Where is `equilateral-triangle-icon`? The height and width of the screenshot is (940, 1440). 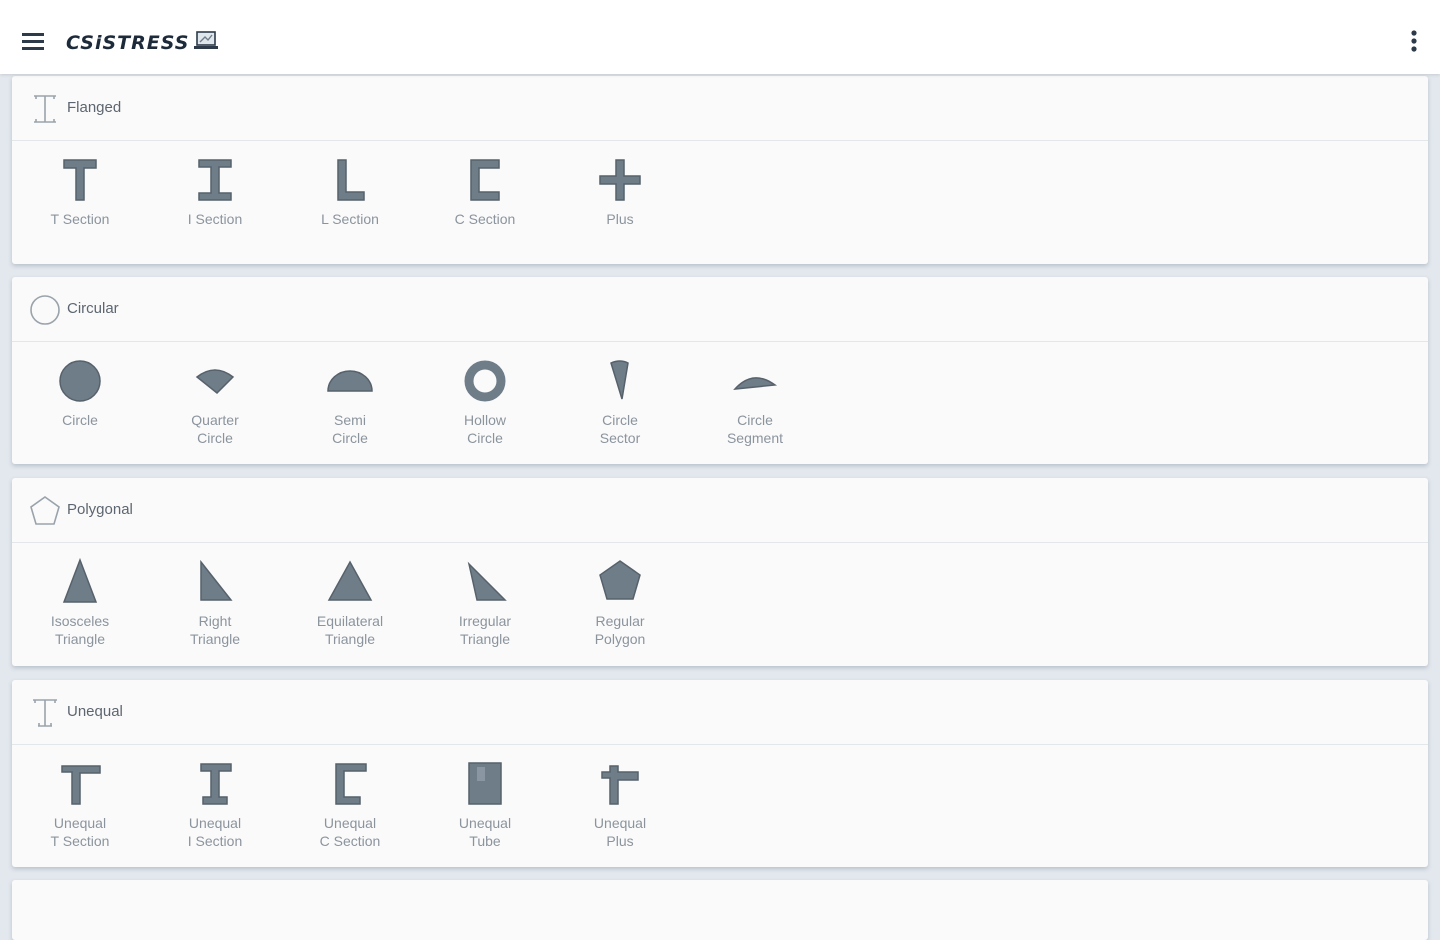
equilateral-triangle-icon is located at coordinates (350, 580).